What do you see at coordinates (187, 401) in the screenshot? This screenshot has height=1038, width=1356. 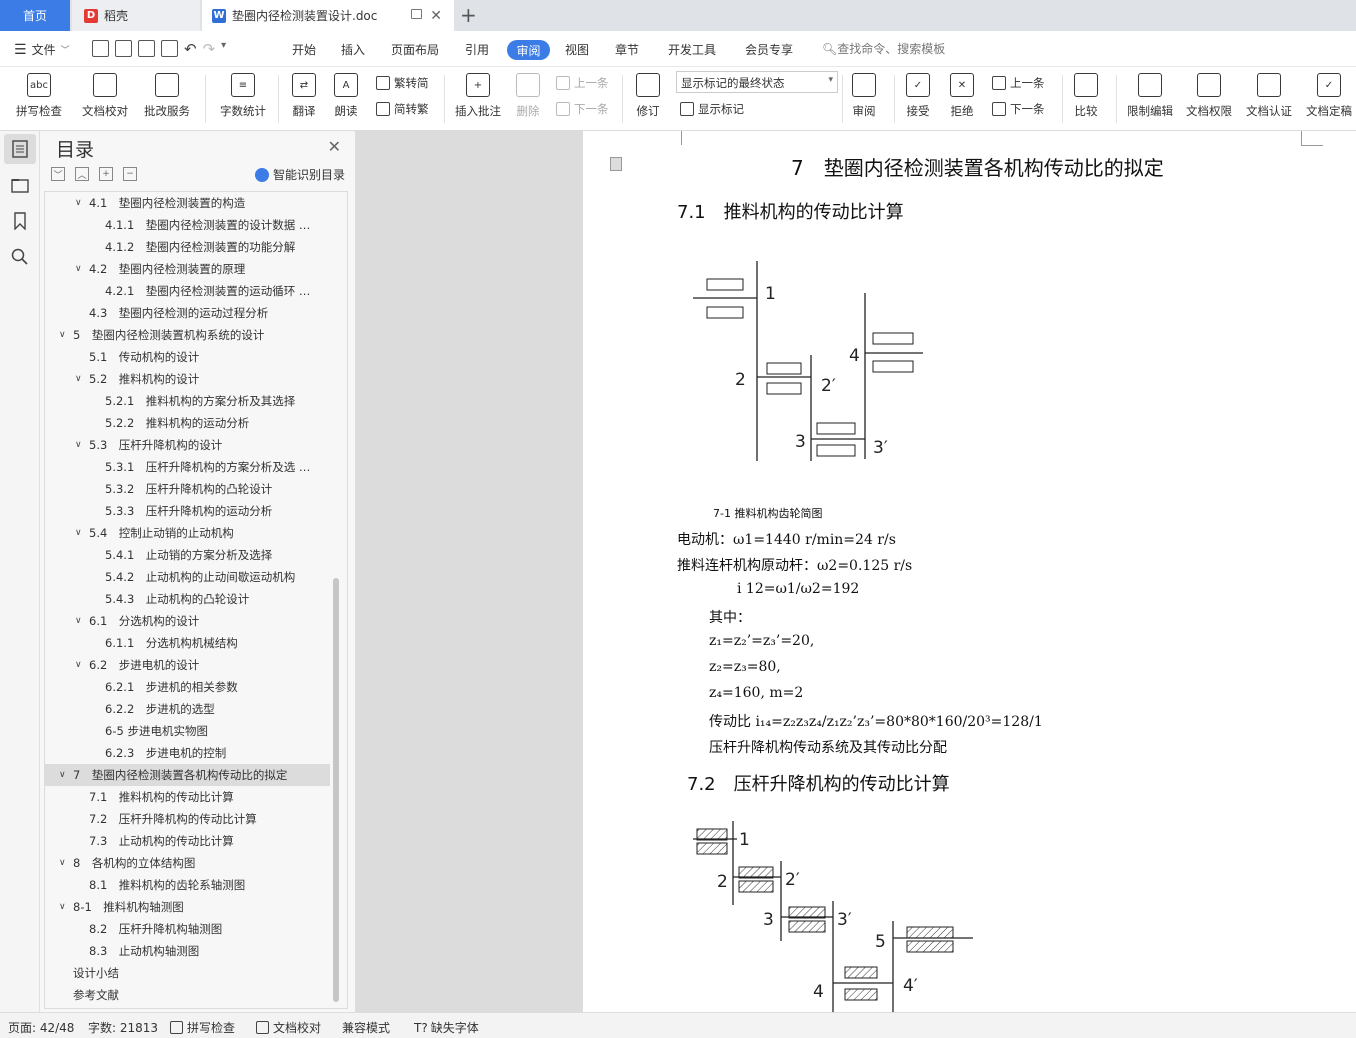 I see `toc-item: 5.2.1 推料机构的方案分析及其选择` at bounding box center [187, 401].